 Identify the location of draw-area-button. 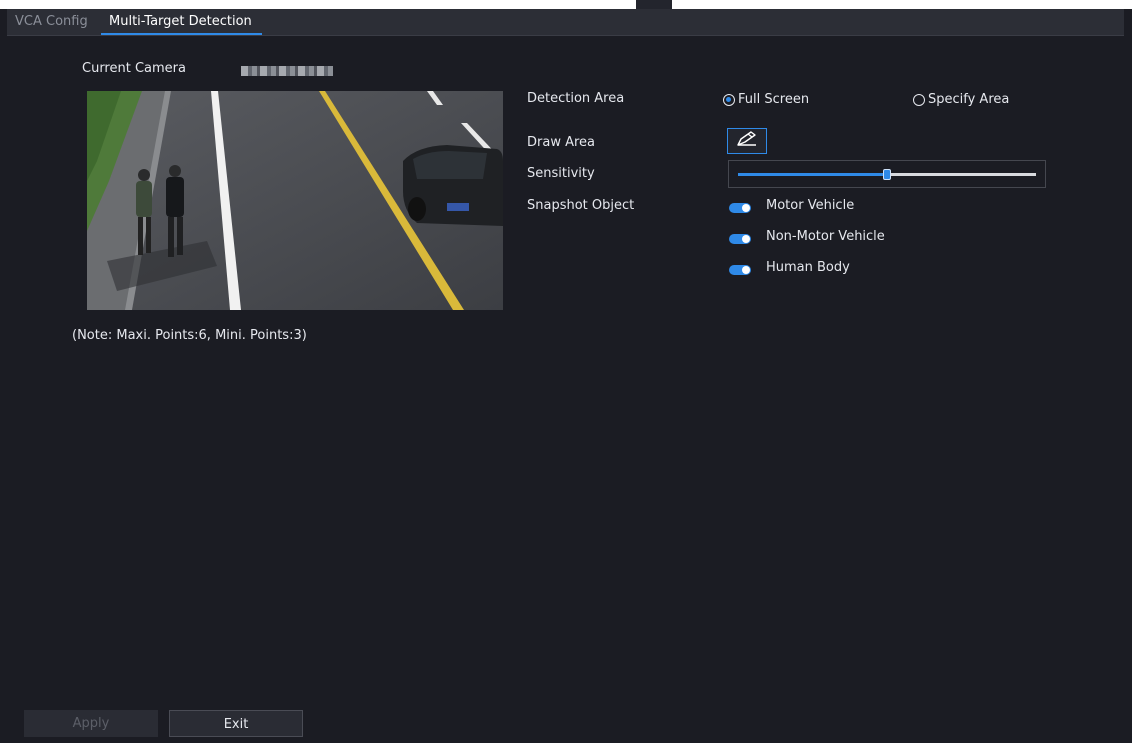
(747, 141).